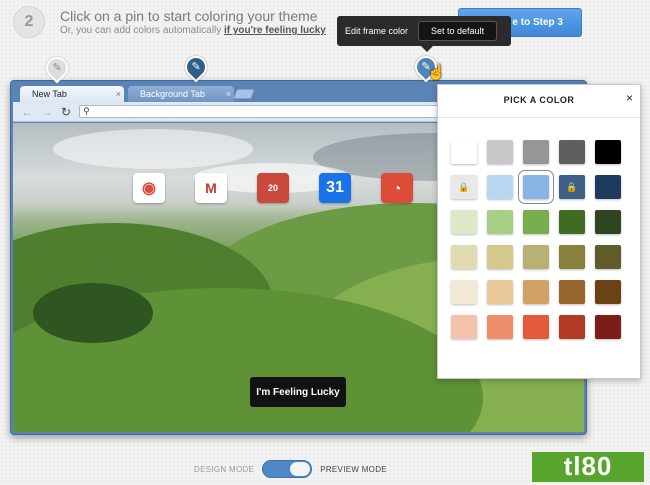 This screenshot has height=485, width=650. I want to click on color-swatch-grid: 🔒 🔒, so click(540, 239).